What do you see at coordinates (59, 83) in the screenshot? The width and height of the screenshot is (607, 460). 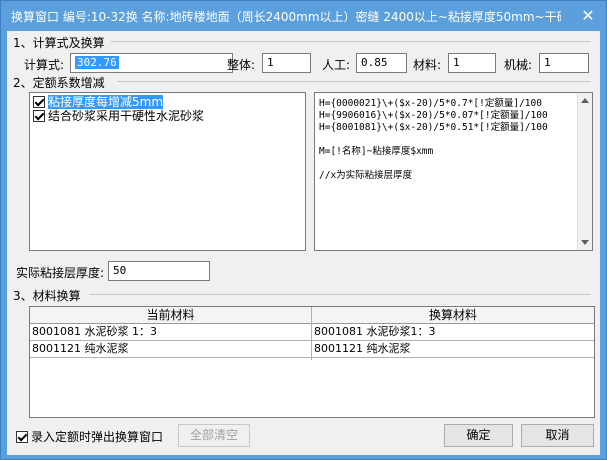 I see `section-coeff-title: 2、定额系数增减` at bounding box center [59, 83].